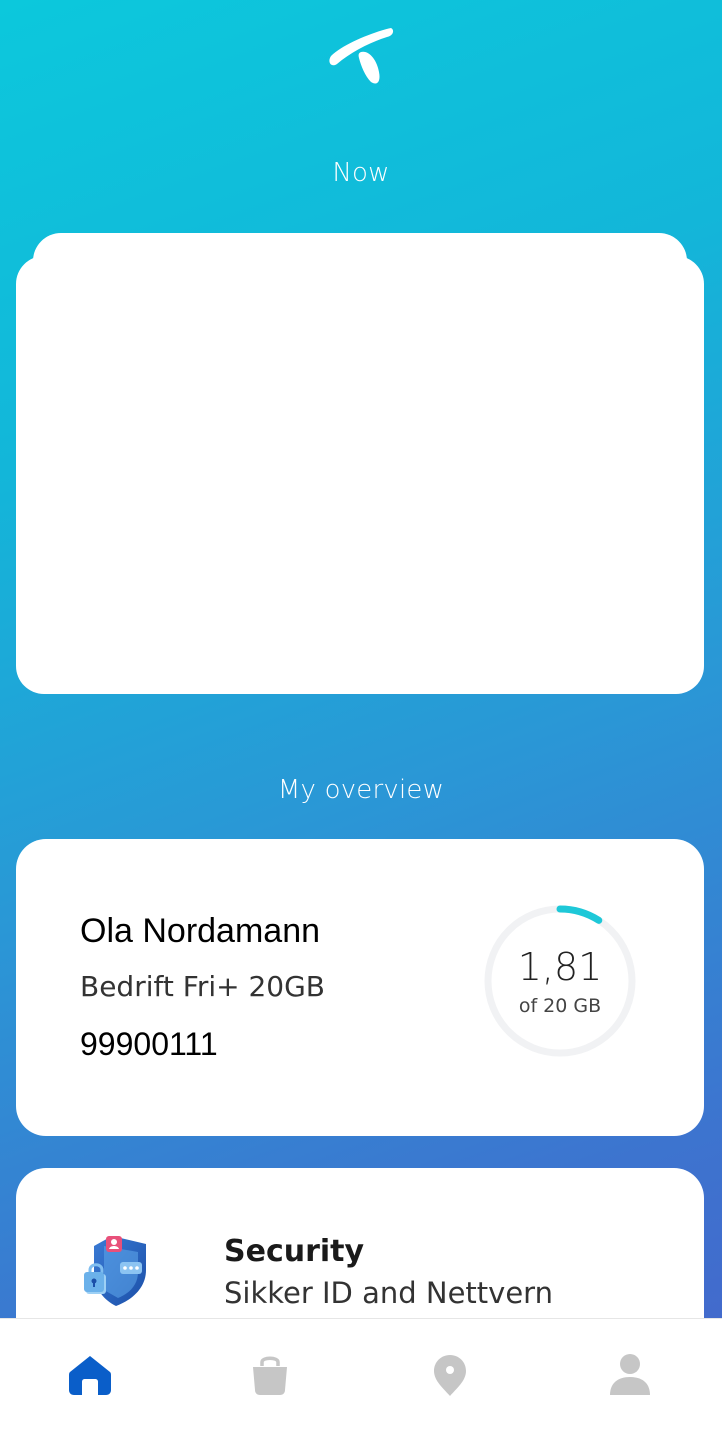  Describe the element at coordinates (200, 931) in the screenshot. I see `subscriber-name: Ola Nordamann` at that location.